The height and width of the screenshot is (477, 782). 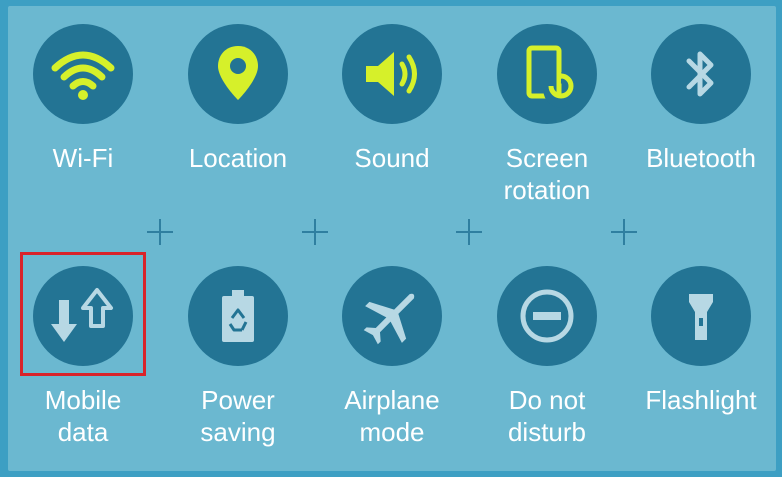 I want to click on location-toggle, so click(x=238, y=74).